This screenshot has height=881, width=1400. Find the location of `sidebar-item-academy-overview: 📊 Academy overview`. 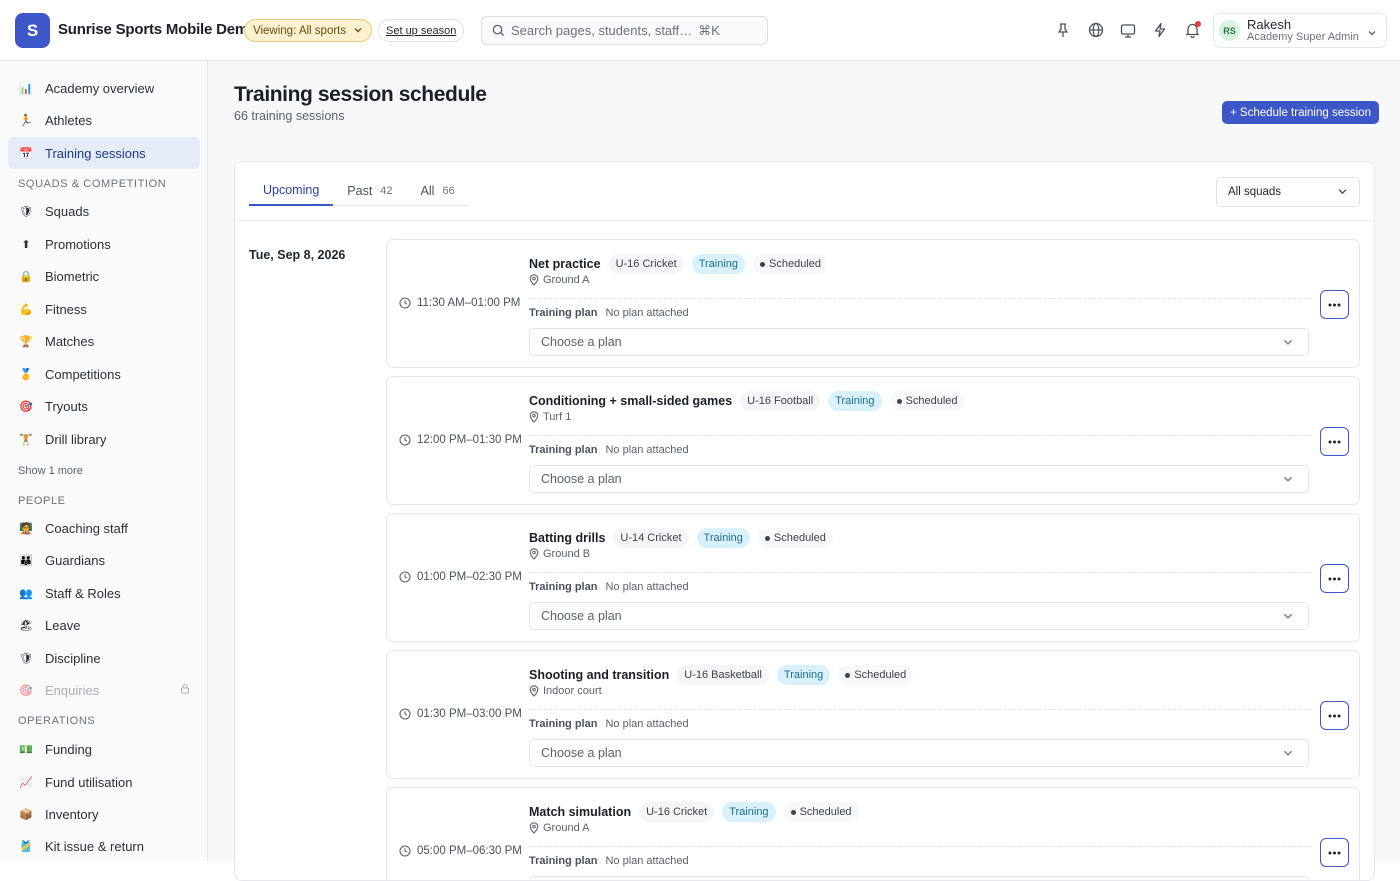

sidebar-item-academy-overview: 📊 Academy overview is located at coordinates (104, 88).